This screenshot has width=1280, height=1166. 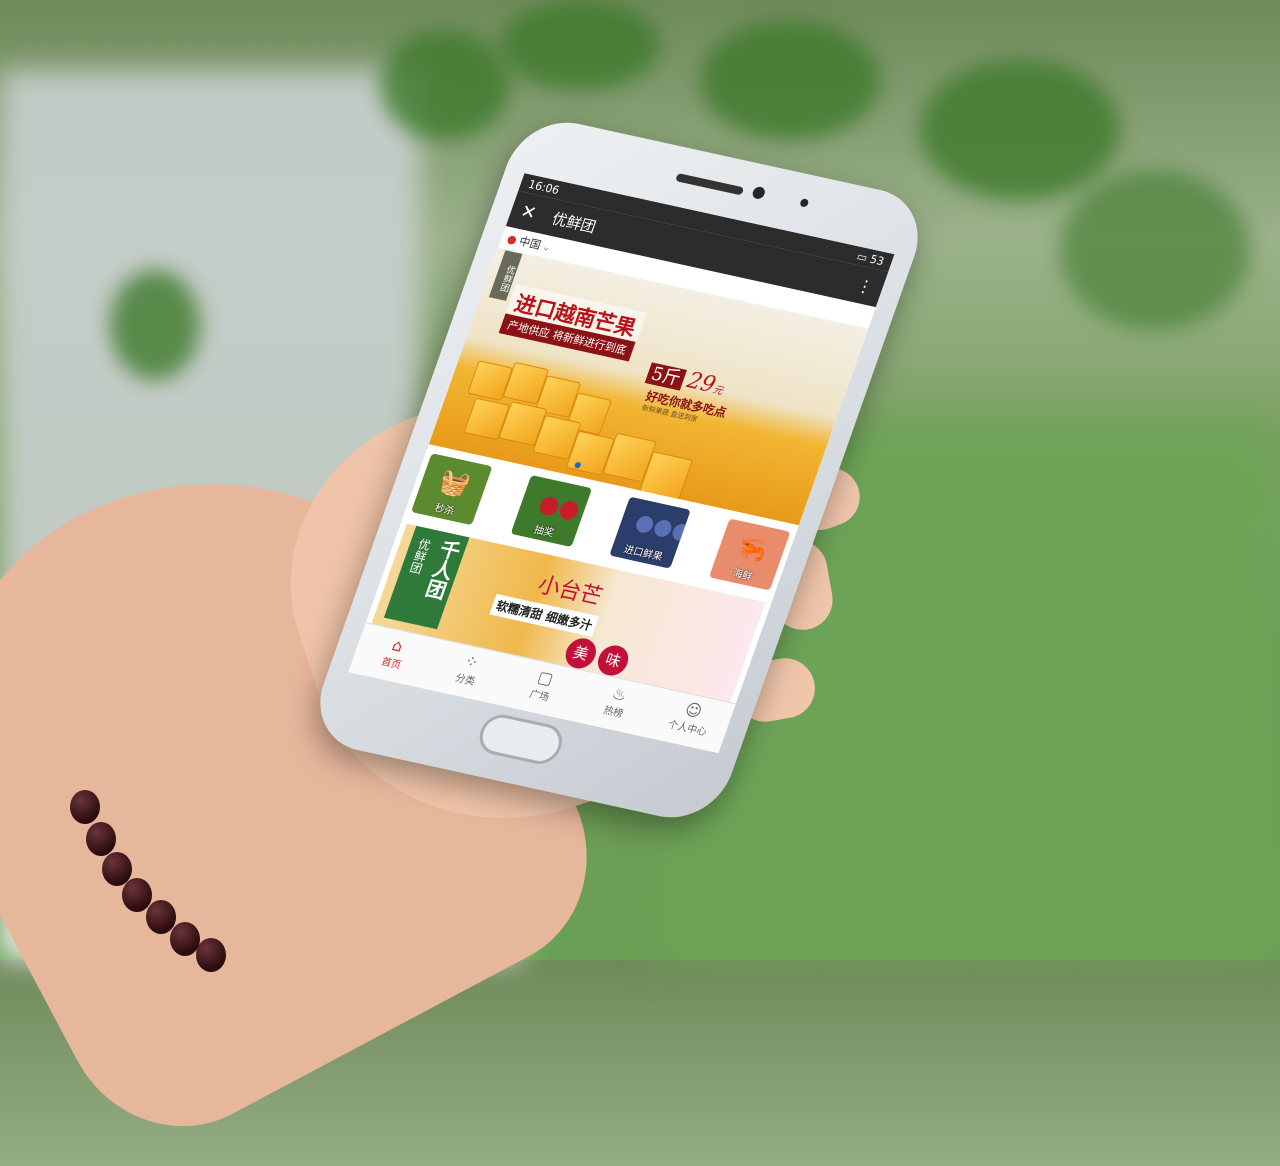 What do you see at coordinates (804, 203) in the screenshot?
I see `phone-sensor` at bounding box center [804, 203].